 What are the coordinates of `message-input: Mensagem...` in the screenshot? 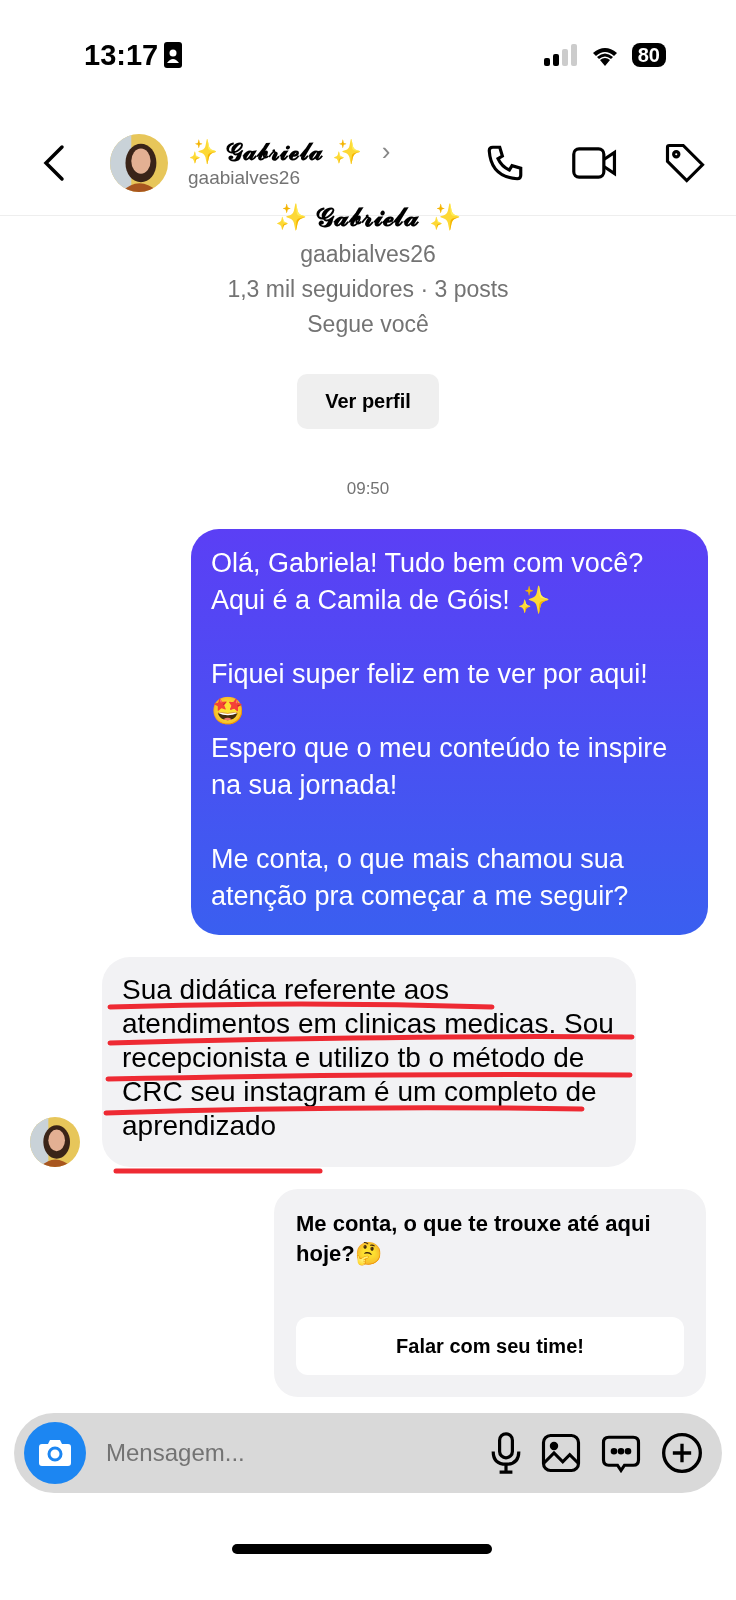 It's located at (288, 1453).